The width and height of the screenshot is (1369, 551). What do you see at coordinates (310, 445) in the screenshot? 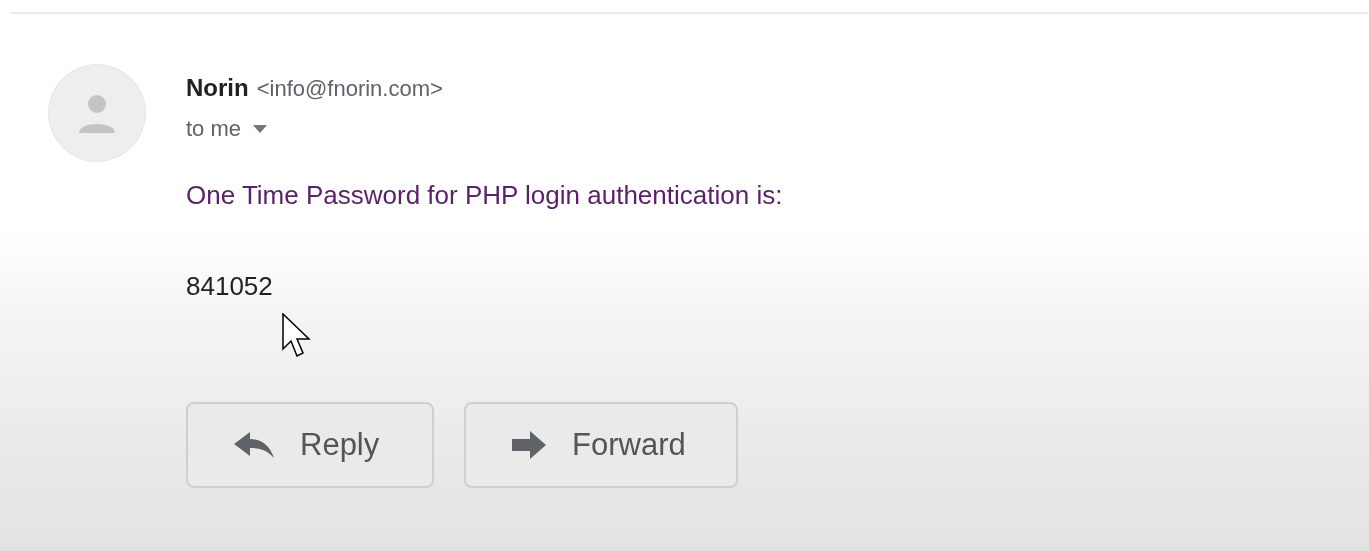
I see `reply-button: Reply` at bounding box center [310, 445].